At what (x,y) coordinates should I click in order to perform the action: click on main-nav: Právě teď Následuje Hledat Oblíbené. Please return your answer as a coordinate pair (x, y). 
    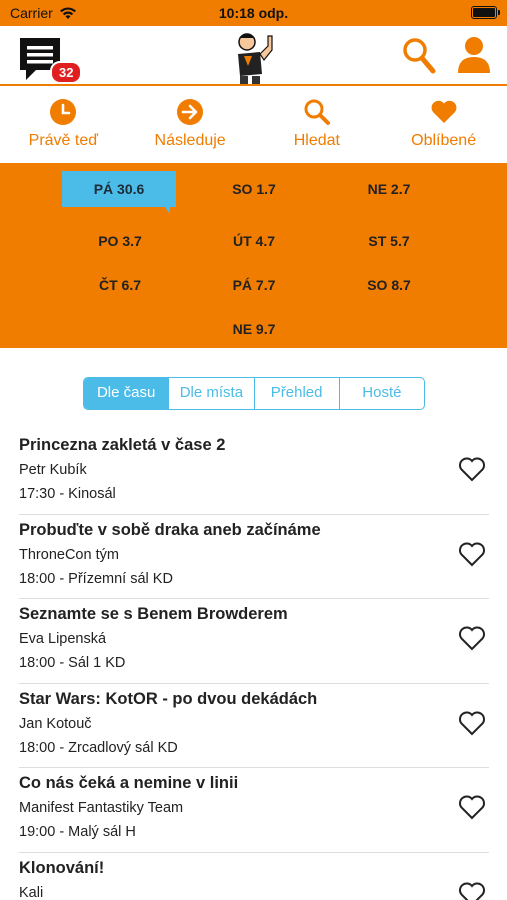
    Looking at the image, I should click on (253, 125).